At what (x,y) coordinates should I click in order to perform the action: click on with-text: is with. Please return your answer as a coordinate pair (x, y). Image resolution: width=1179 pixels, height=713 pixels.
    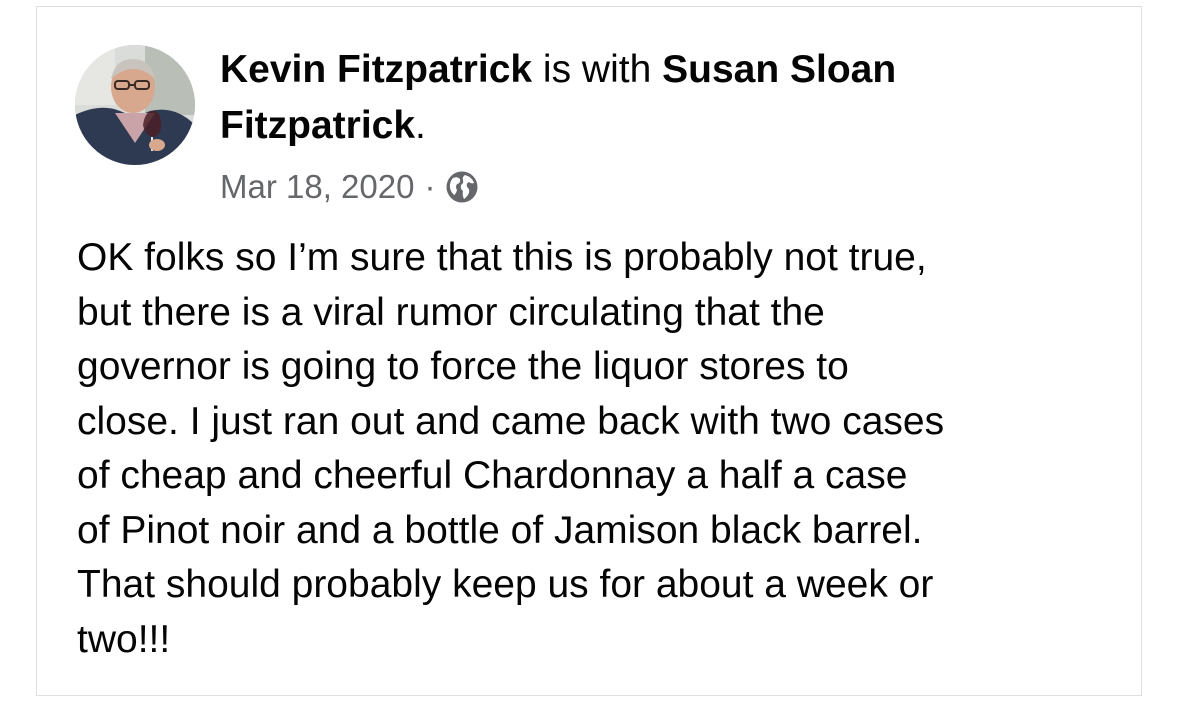
    Looking at the image, I should click on (597, 69).